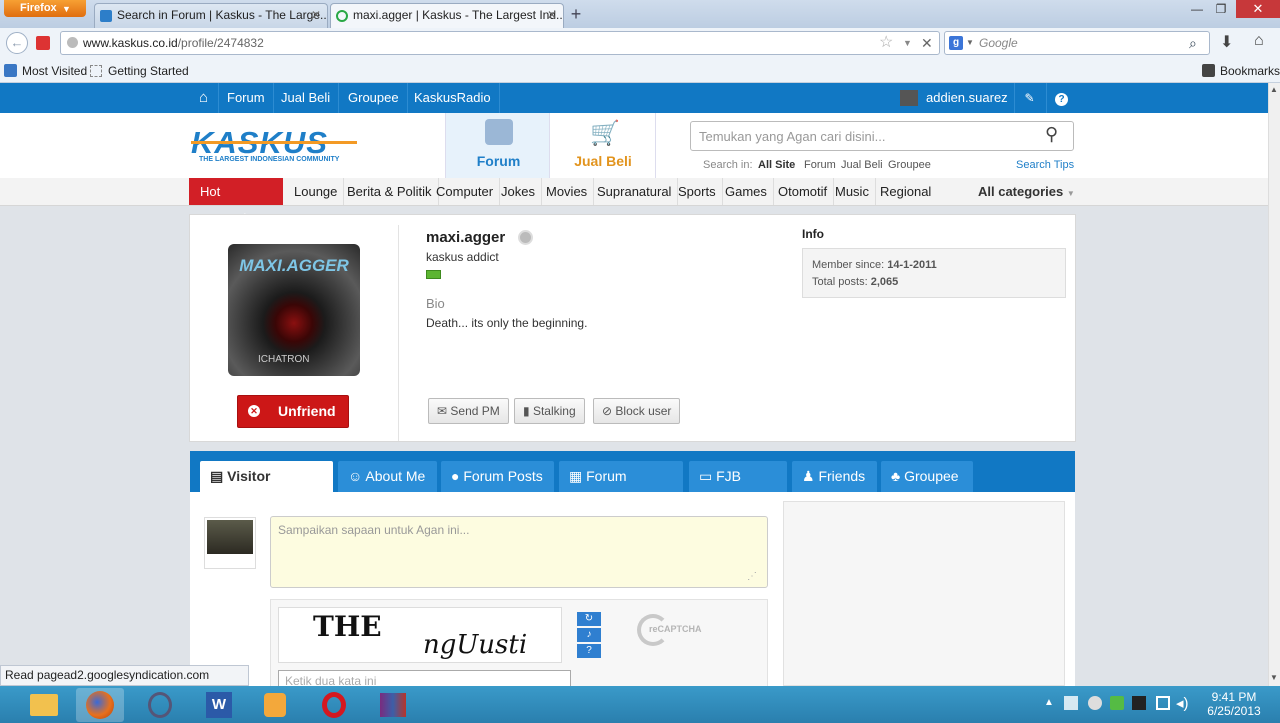  I want to click on category-regional: Regional, so click(905, 191).